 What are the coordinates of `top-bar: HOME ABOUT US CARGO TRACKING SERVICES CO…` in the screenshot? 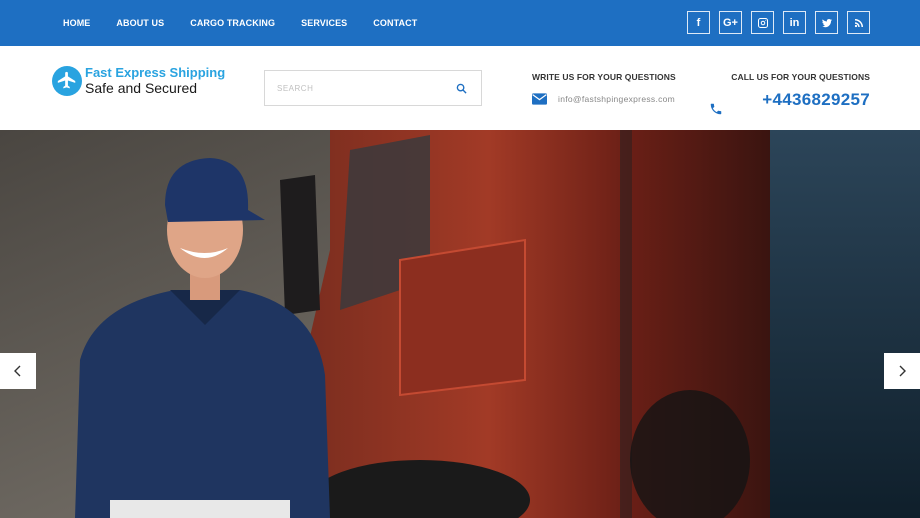 It's located at (460, 23).